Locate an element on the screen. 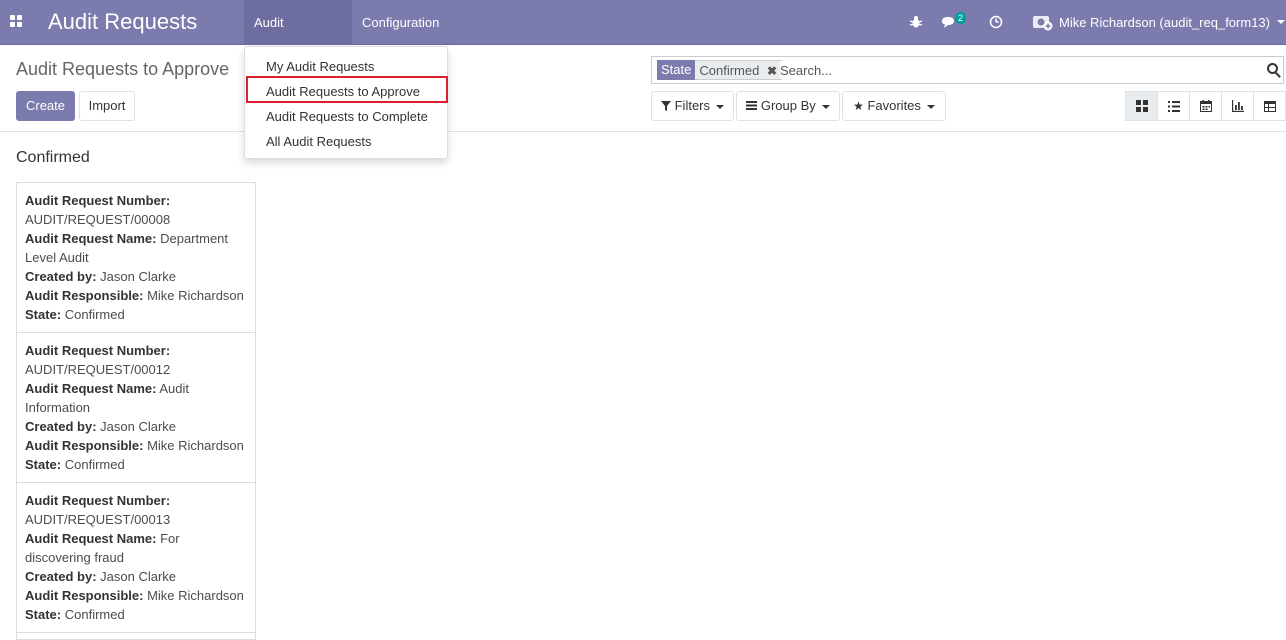 The height and width of the screenshot is (640, 1286). debug-bug-icon is located at coordinates (916, 22).